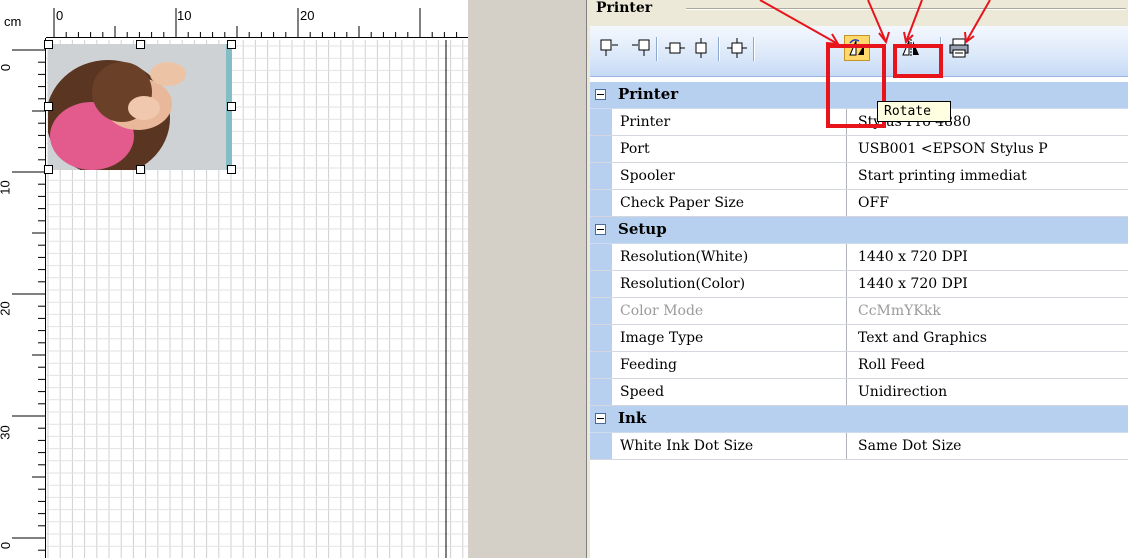  What do you see at coordinates (29, 298) in the screenshot?
I see `vertical-ruler-ticks` at bounding box center [29, 298].